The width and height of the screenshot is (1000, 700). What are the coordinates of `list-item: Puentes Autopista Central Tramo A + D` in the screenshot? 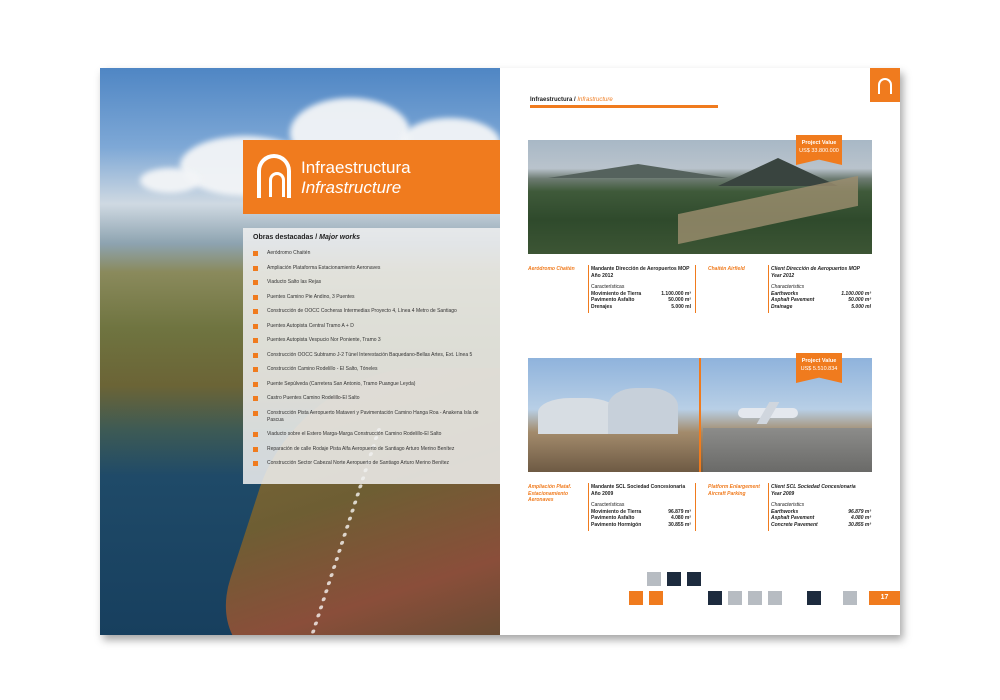 It's located at (373, 326).